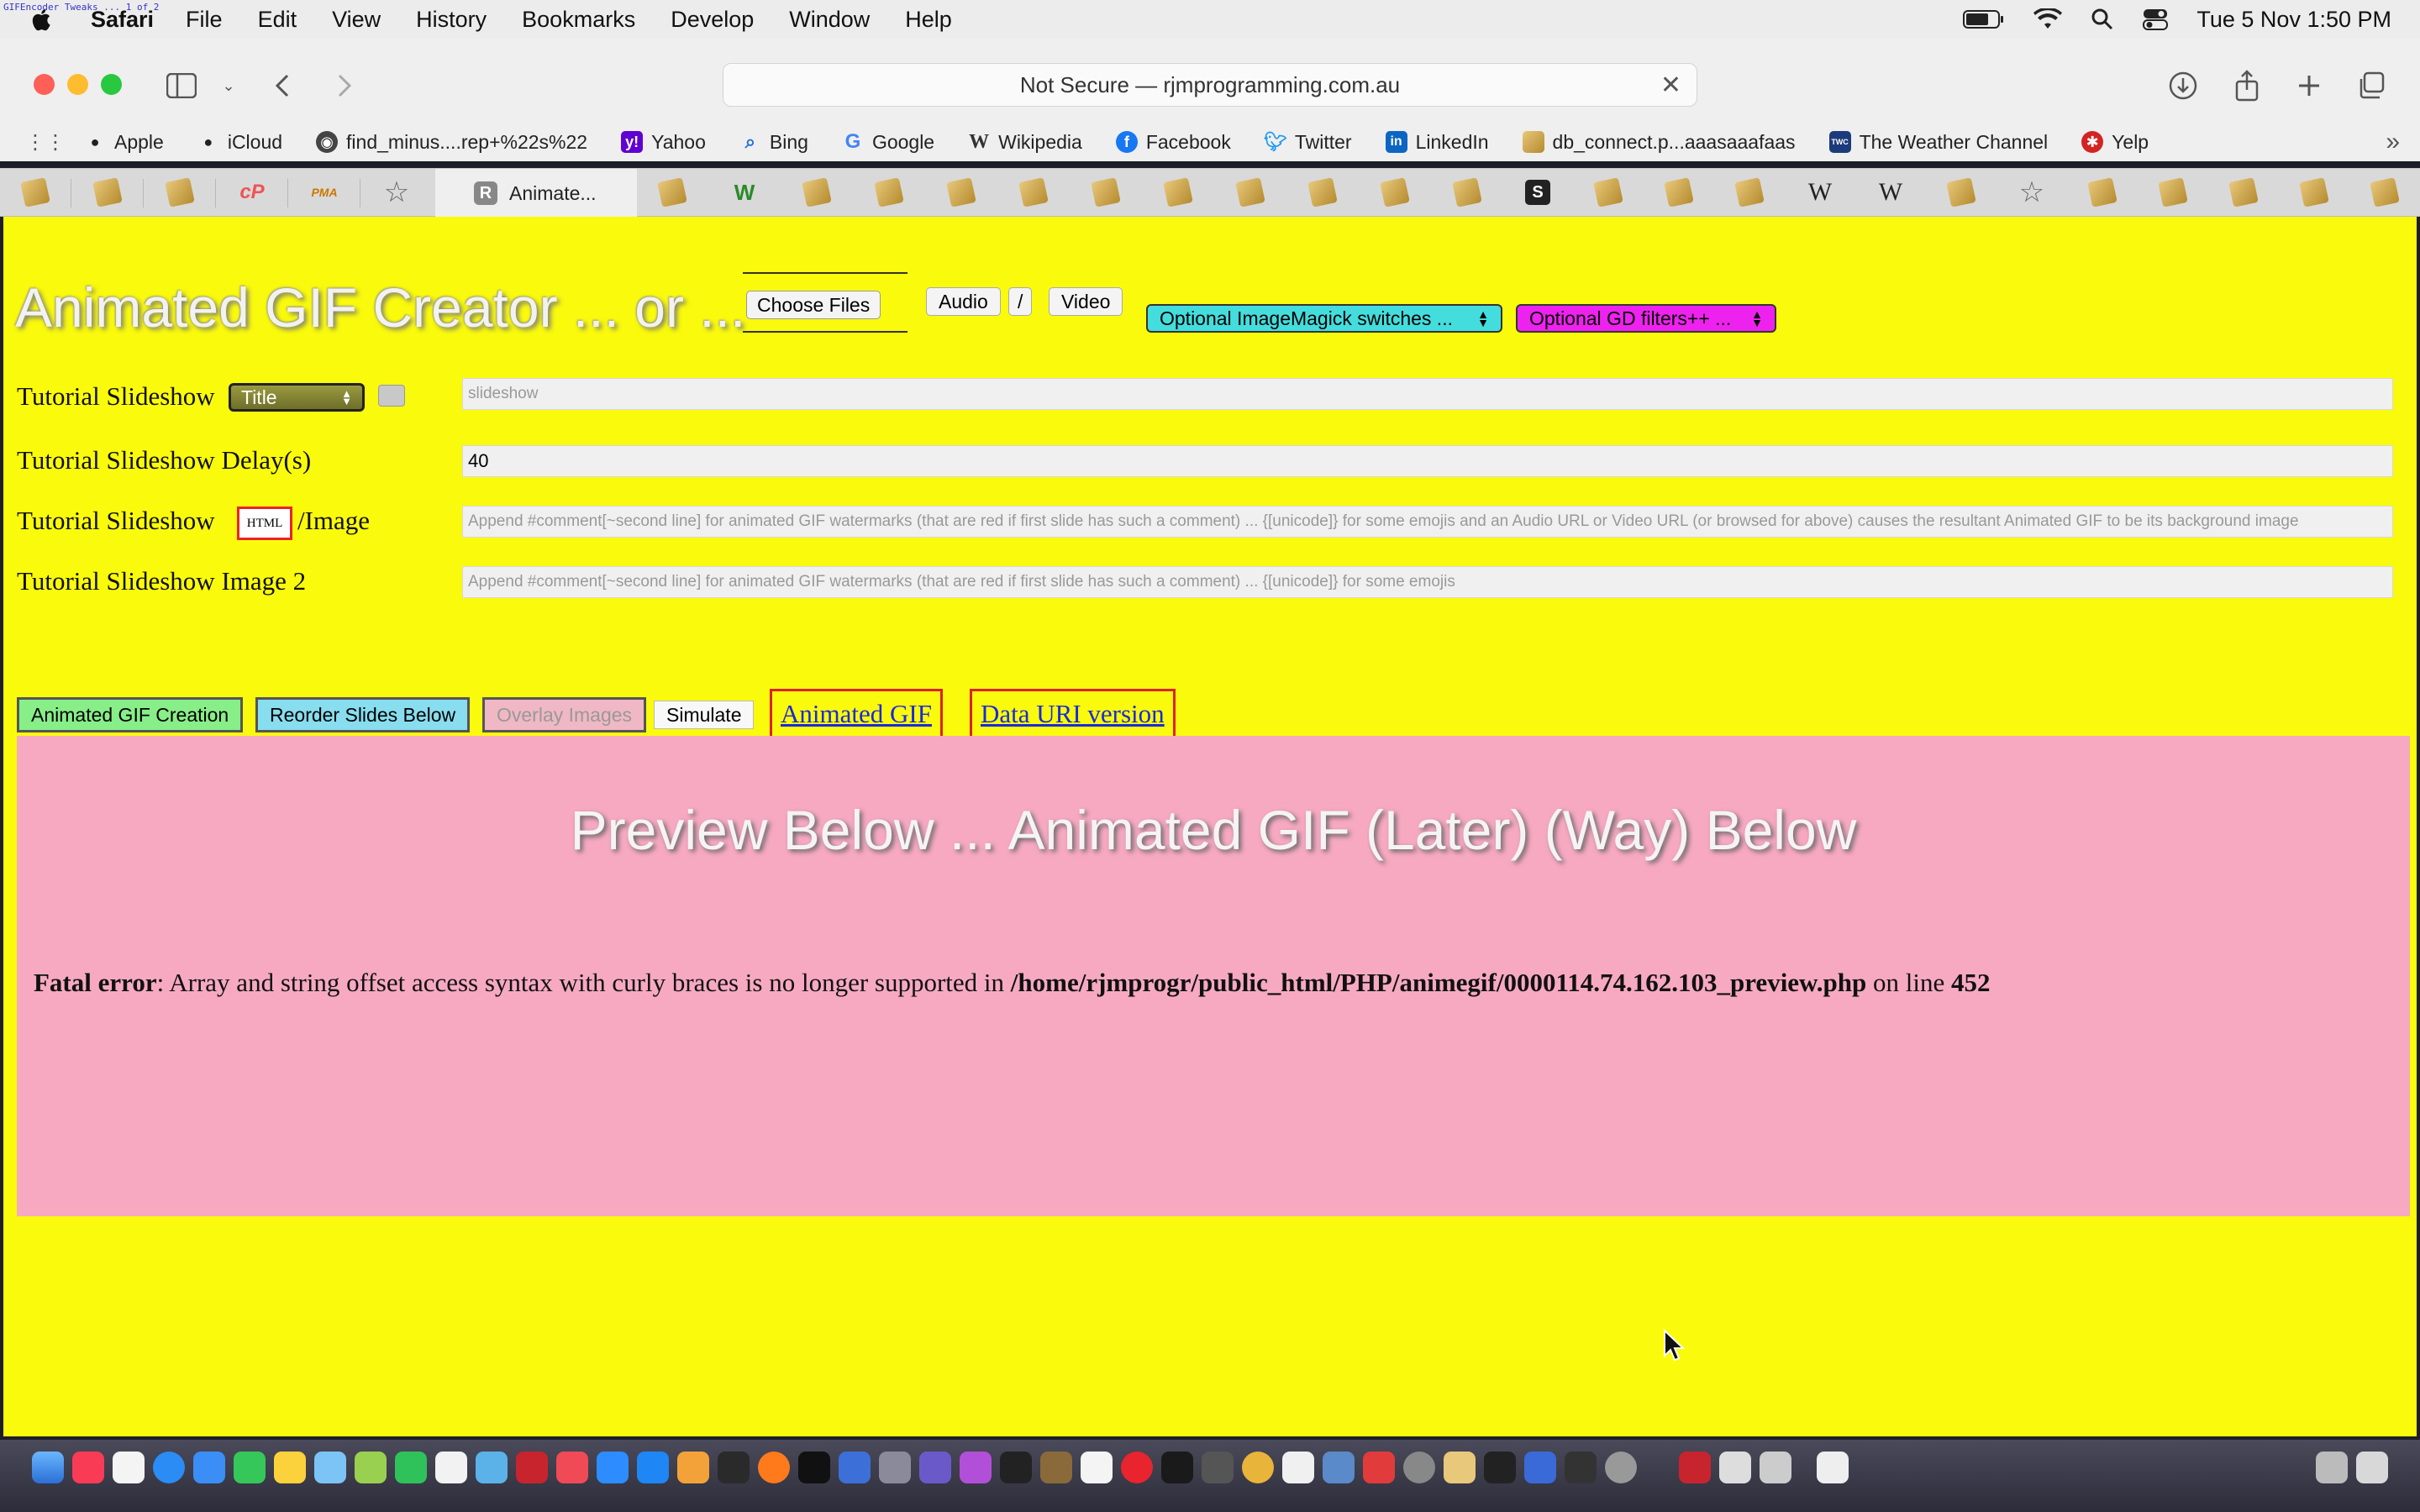 This screenshot has height=1512, width=2420. What do you see at coordinates (1670, 85) in the screenshot?
I see `clear-address-icon: ✕` at bounding box center [1670, 85].